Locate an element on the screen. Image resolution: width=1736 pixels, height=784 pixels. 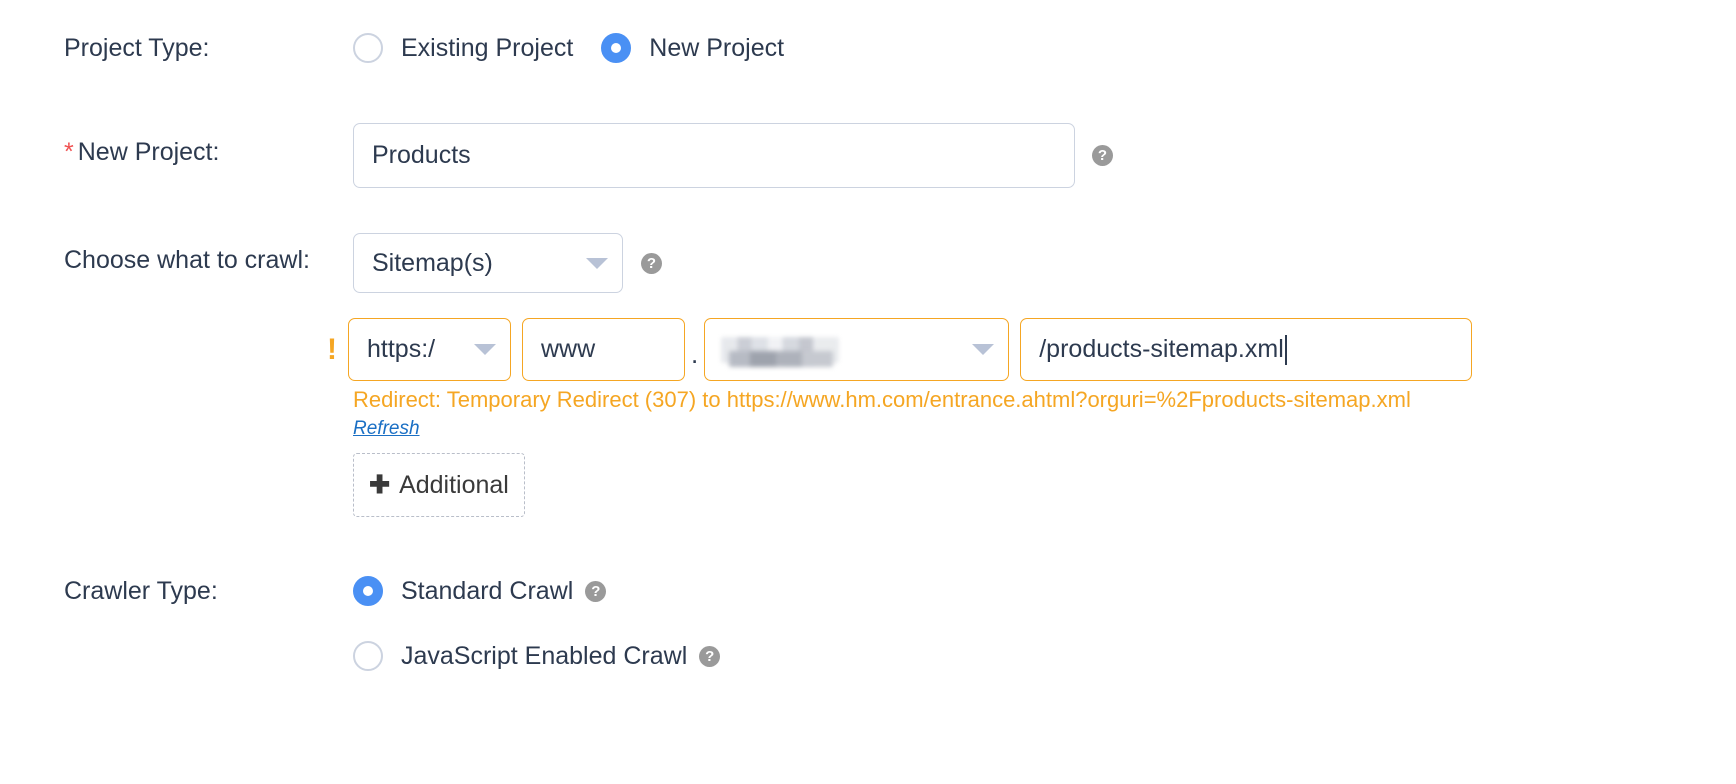
protocol-select-value: https:/ is located at coordinates (401, 349).